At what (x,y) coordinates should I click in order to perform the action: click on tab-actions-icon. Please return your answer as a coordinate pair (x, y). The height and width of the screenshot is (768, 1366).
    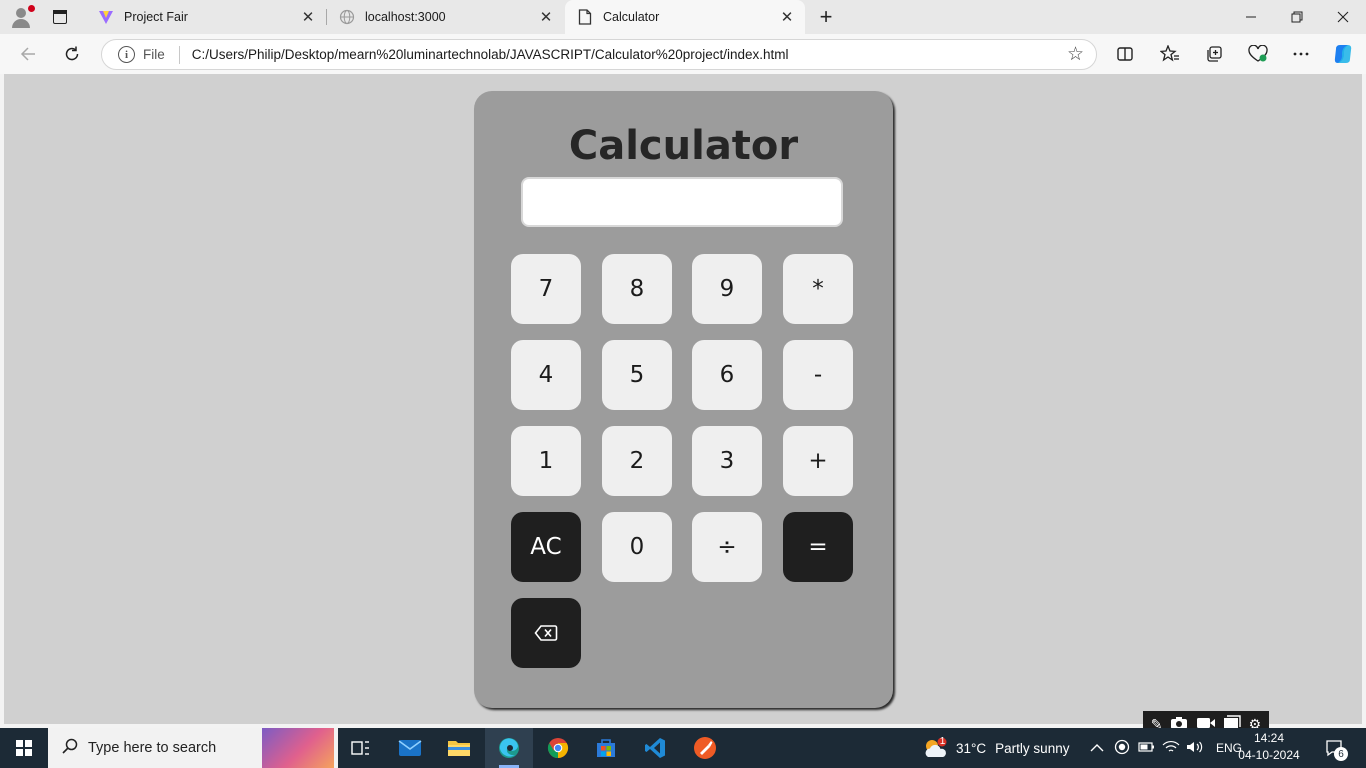
    Looking at the image, I should click on (60, 17).